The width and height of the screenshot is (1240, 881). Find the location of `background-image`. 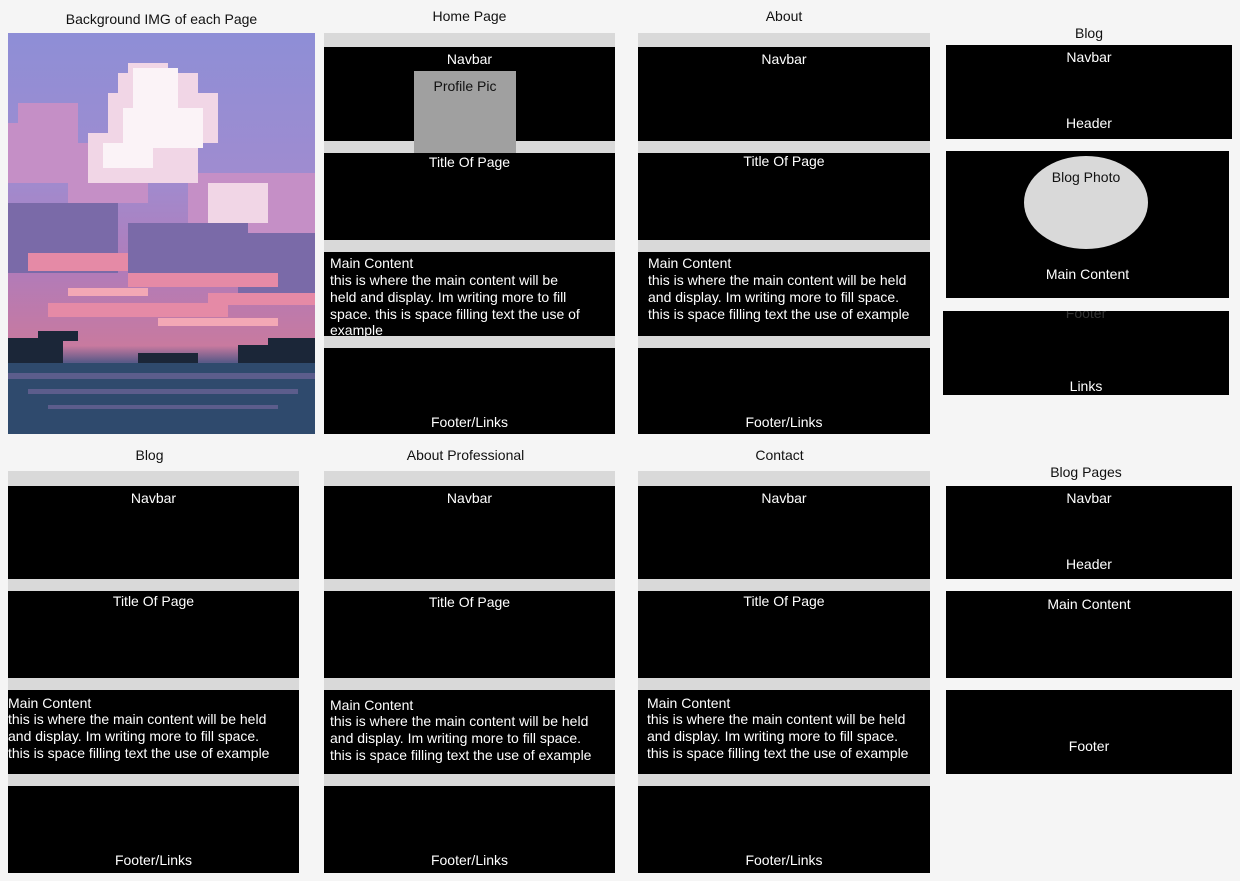

background-image is located at coordinates (161, 233).